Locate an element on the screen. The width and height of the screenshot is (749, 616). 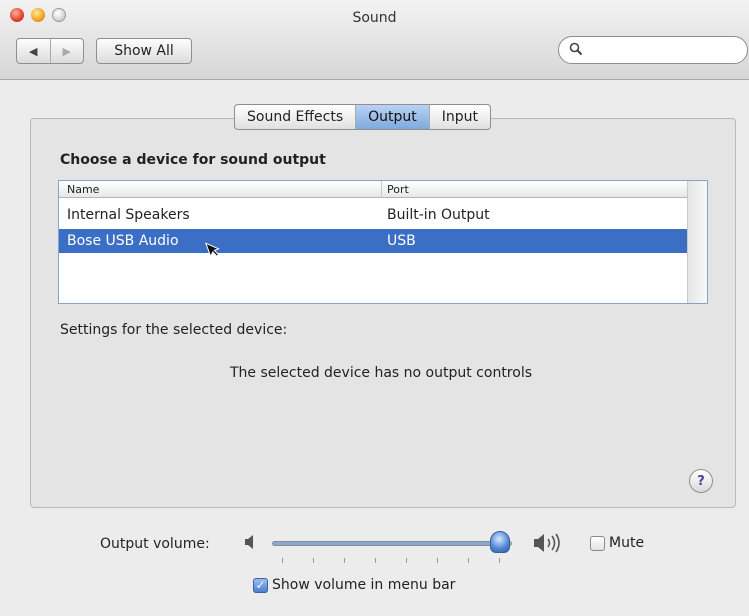
navigation-buttons: ◀ ▶ is located at coordinates (50, 51).